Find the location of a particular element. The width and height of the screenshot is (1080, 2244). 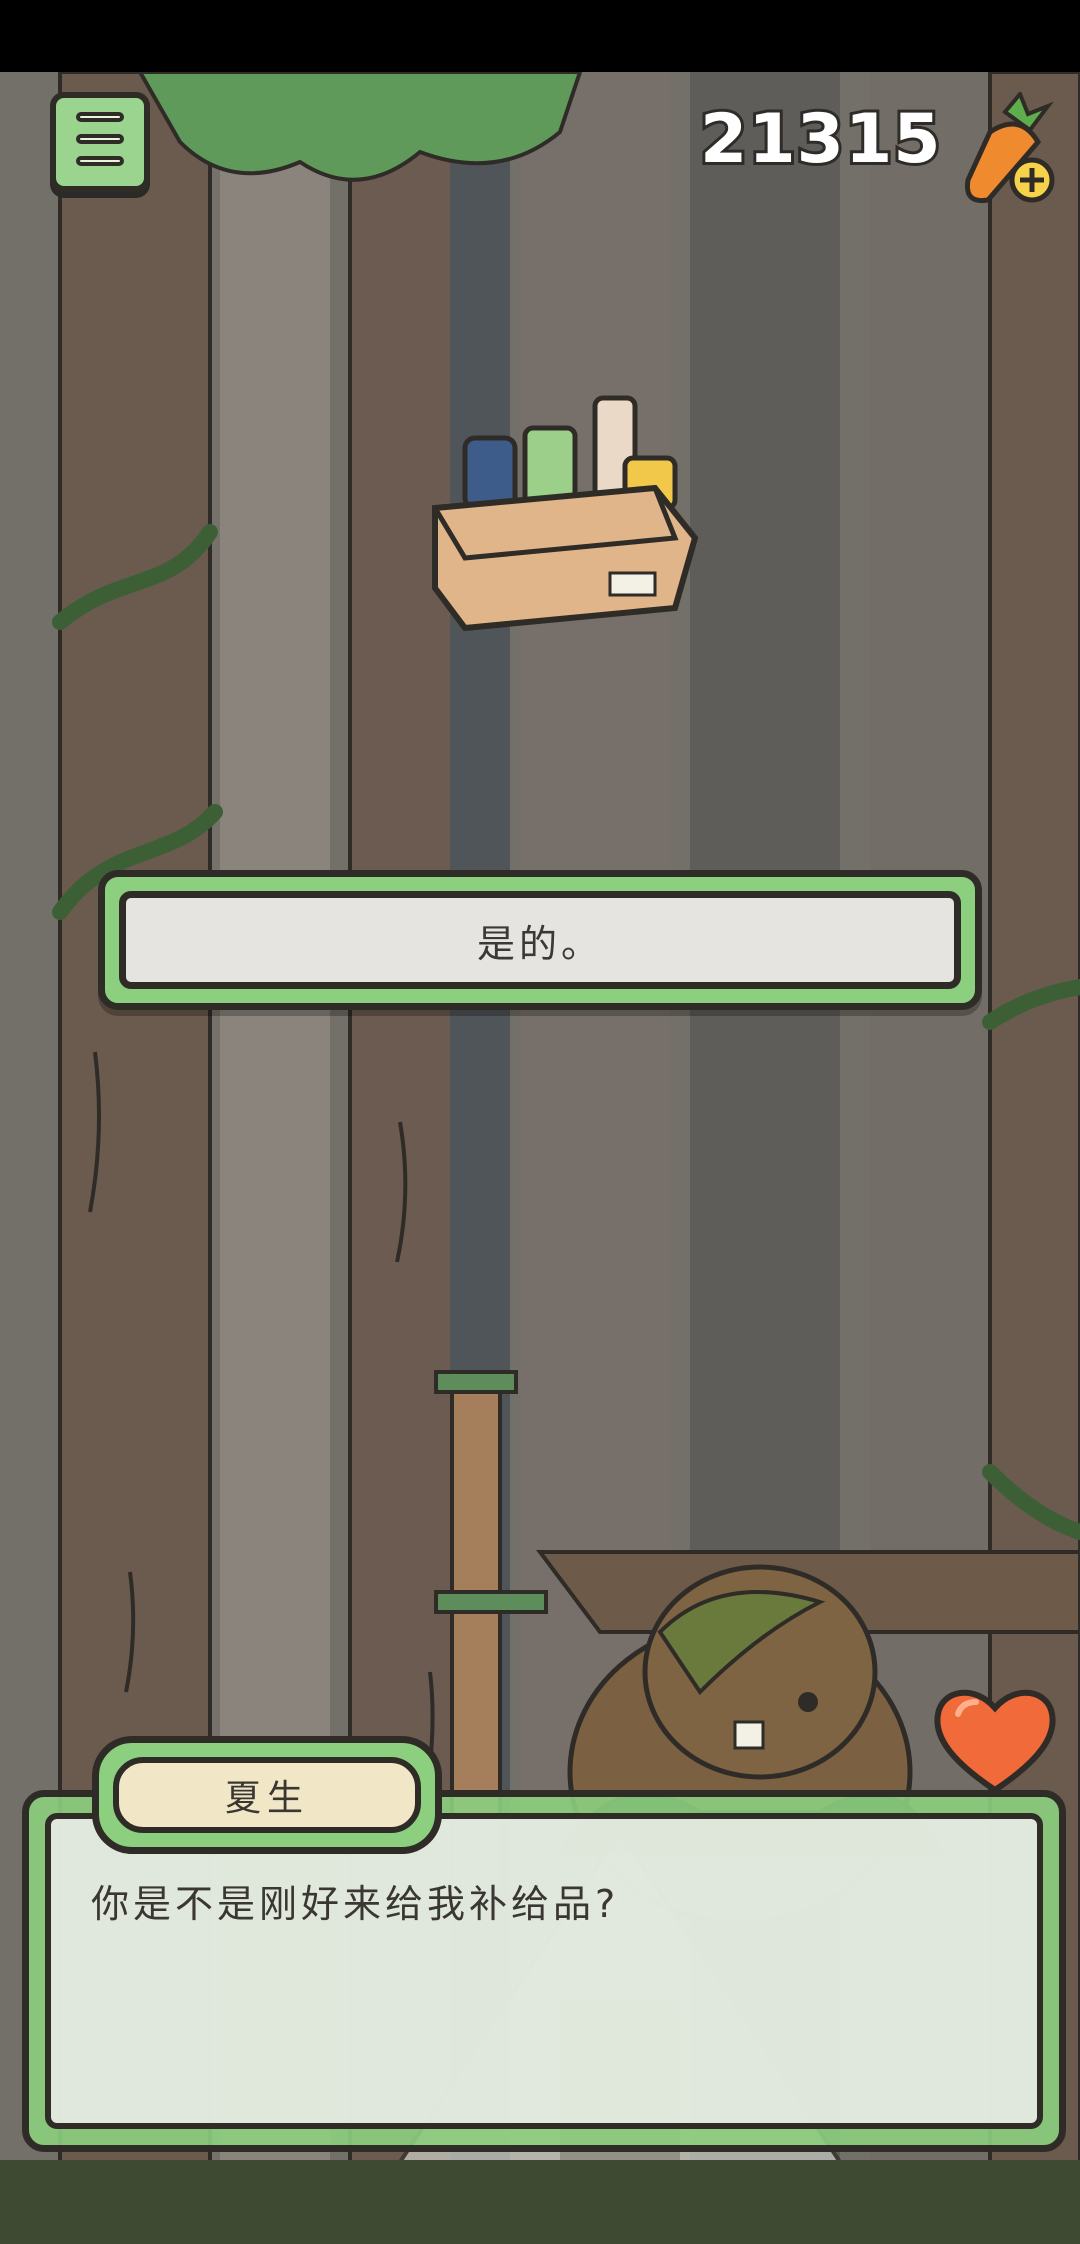

supply-box-icon is located at coordinates (565, 513).